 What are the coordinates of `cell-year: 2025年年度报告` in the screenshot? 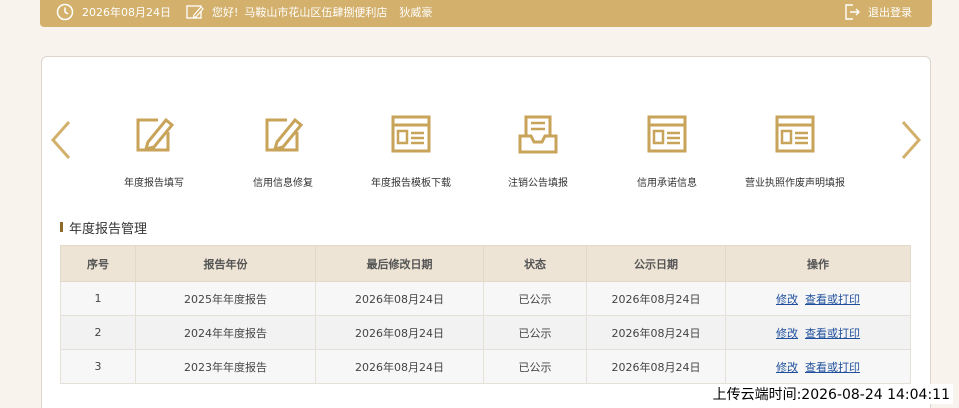 It's located at (225, 298).